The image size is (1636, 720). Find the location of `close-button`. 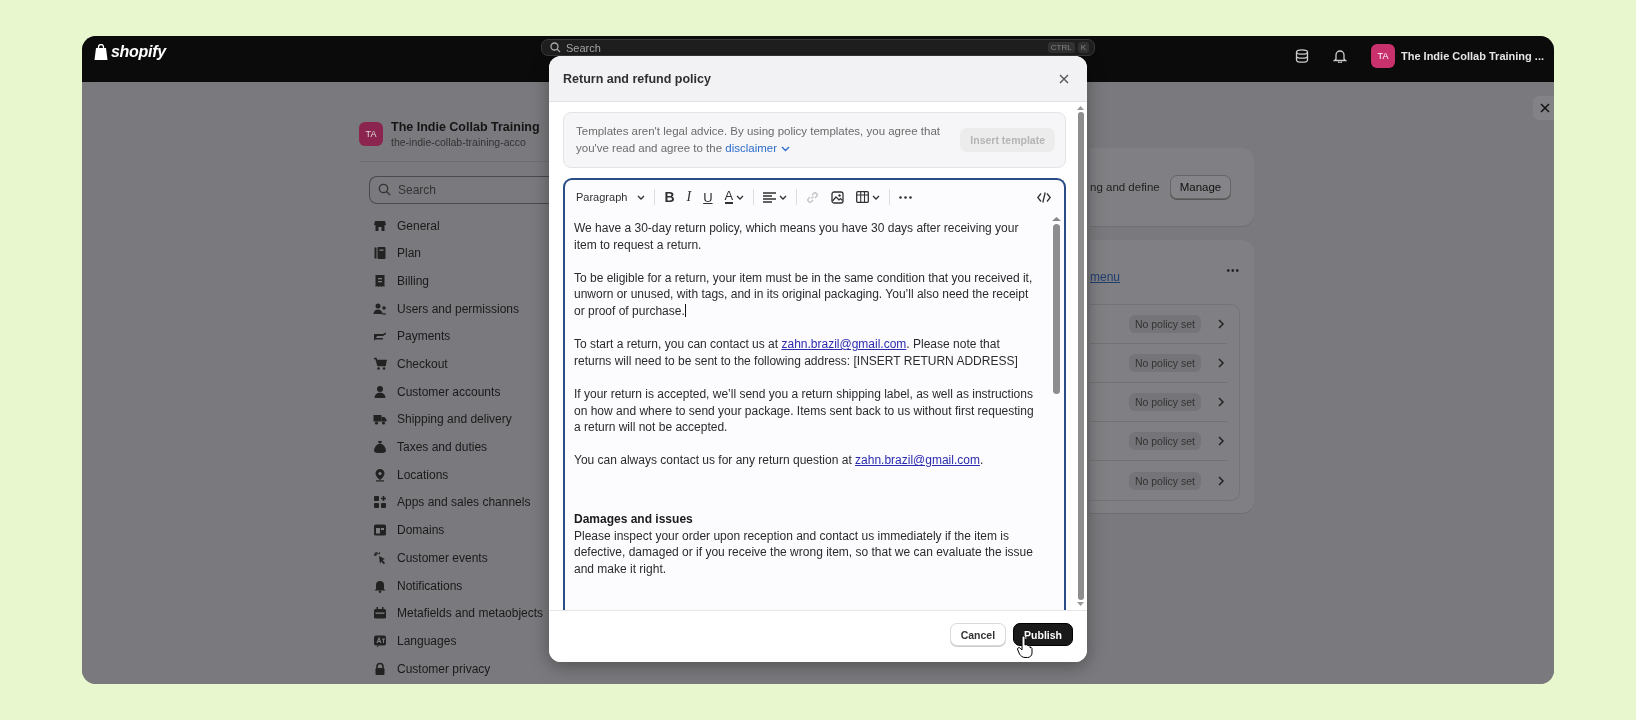

close-button is located at coordinates (1543, 108).